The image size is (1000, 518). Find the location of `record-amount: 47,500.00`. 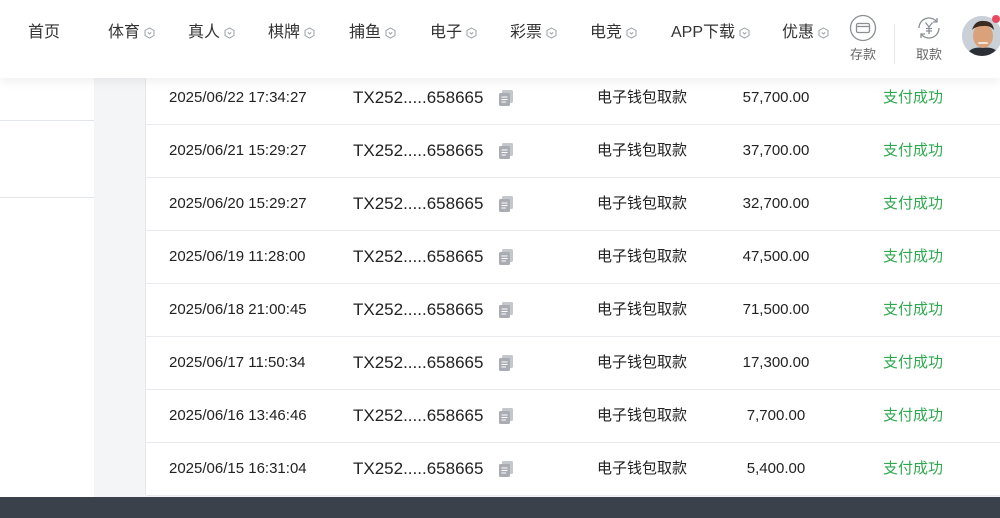

record-amount: 47,500.00 is located at coordinates (776, 256).